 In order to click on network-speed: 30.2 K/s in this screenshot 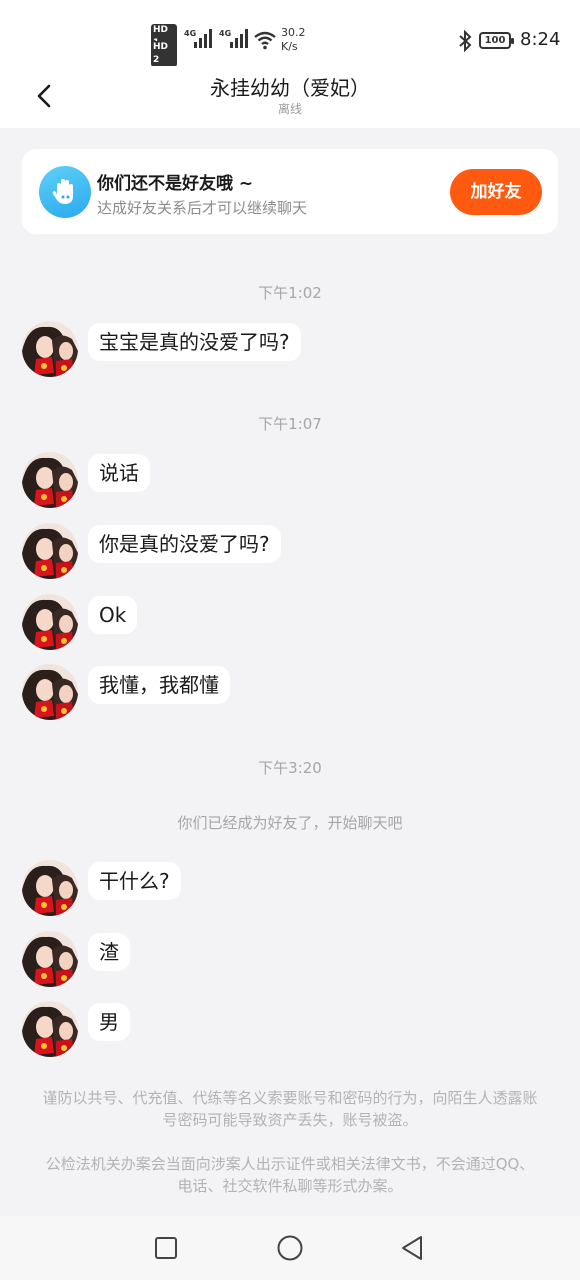, I will do `click(293, 39)`.